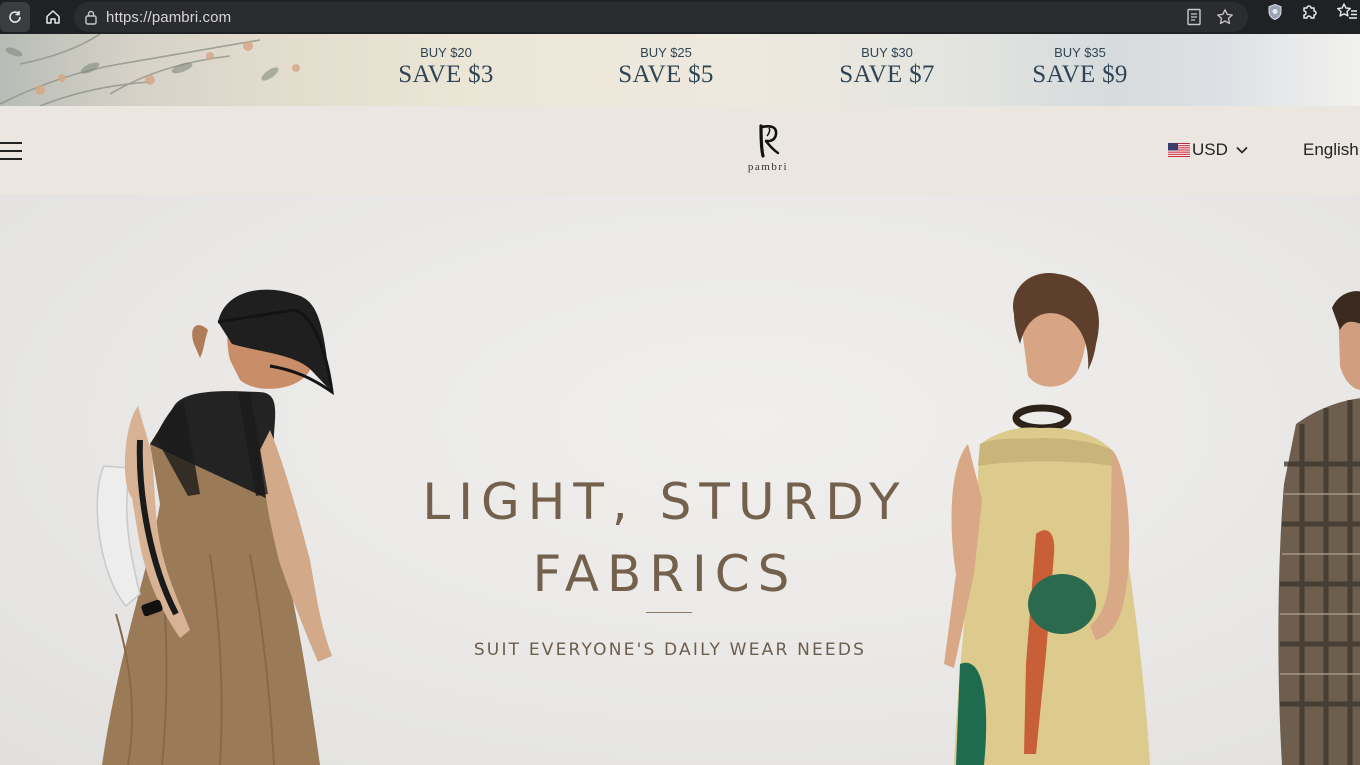 The image size is (1360, 765). I want to click on url-text: https://pambri.com, so click(169, 17).